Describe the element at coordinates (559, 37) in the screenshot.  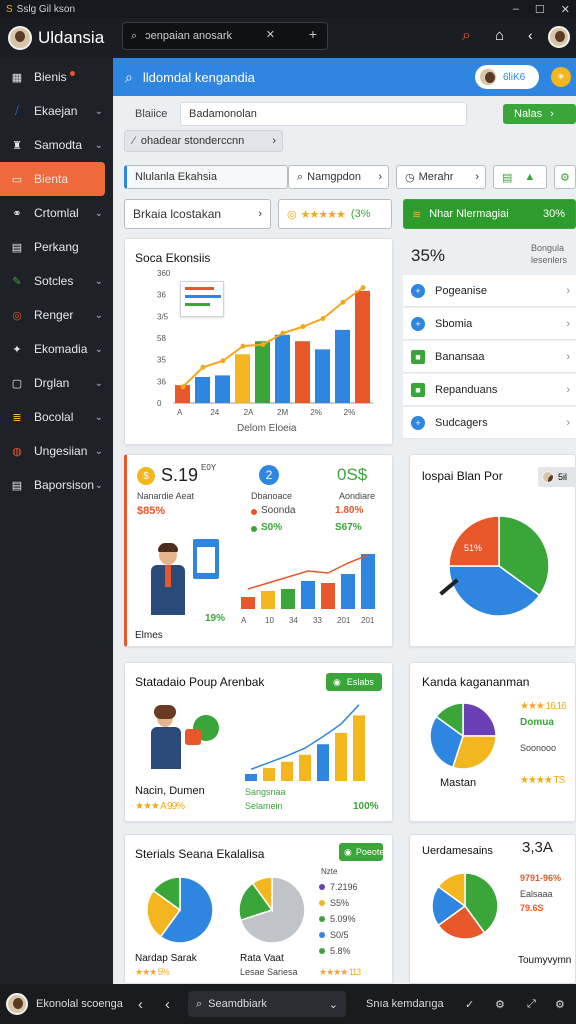
I see `profile-avatar` at that location.